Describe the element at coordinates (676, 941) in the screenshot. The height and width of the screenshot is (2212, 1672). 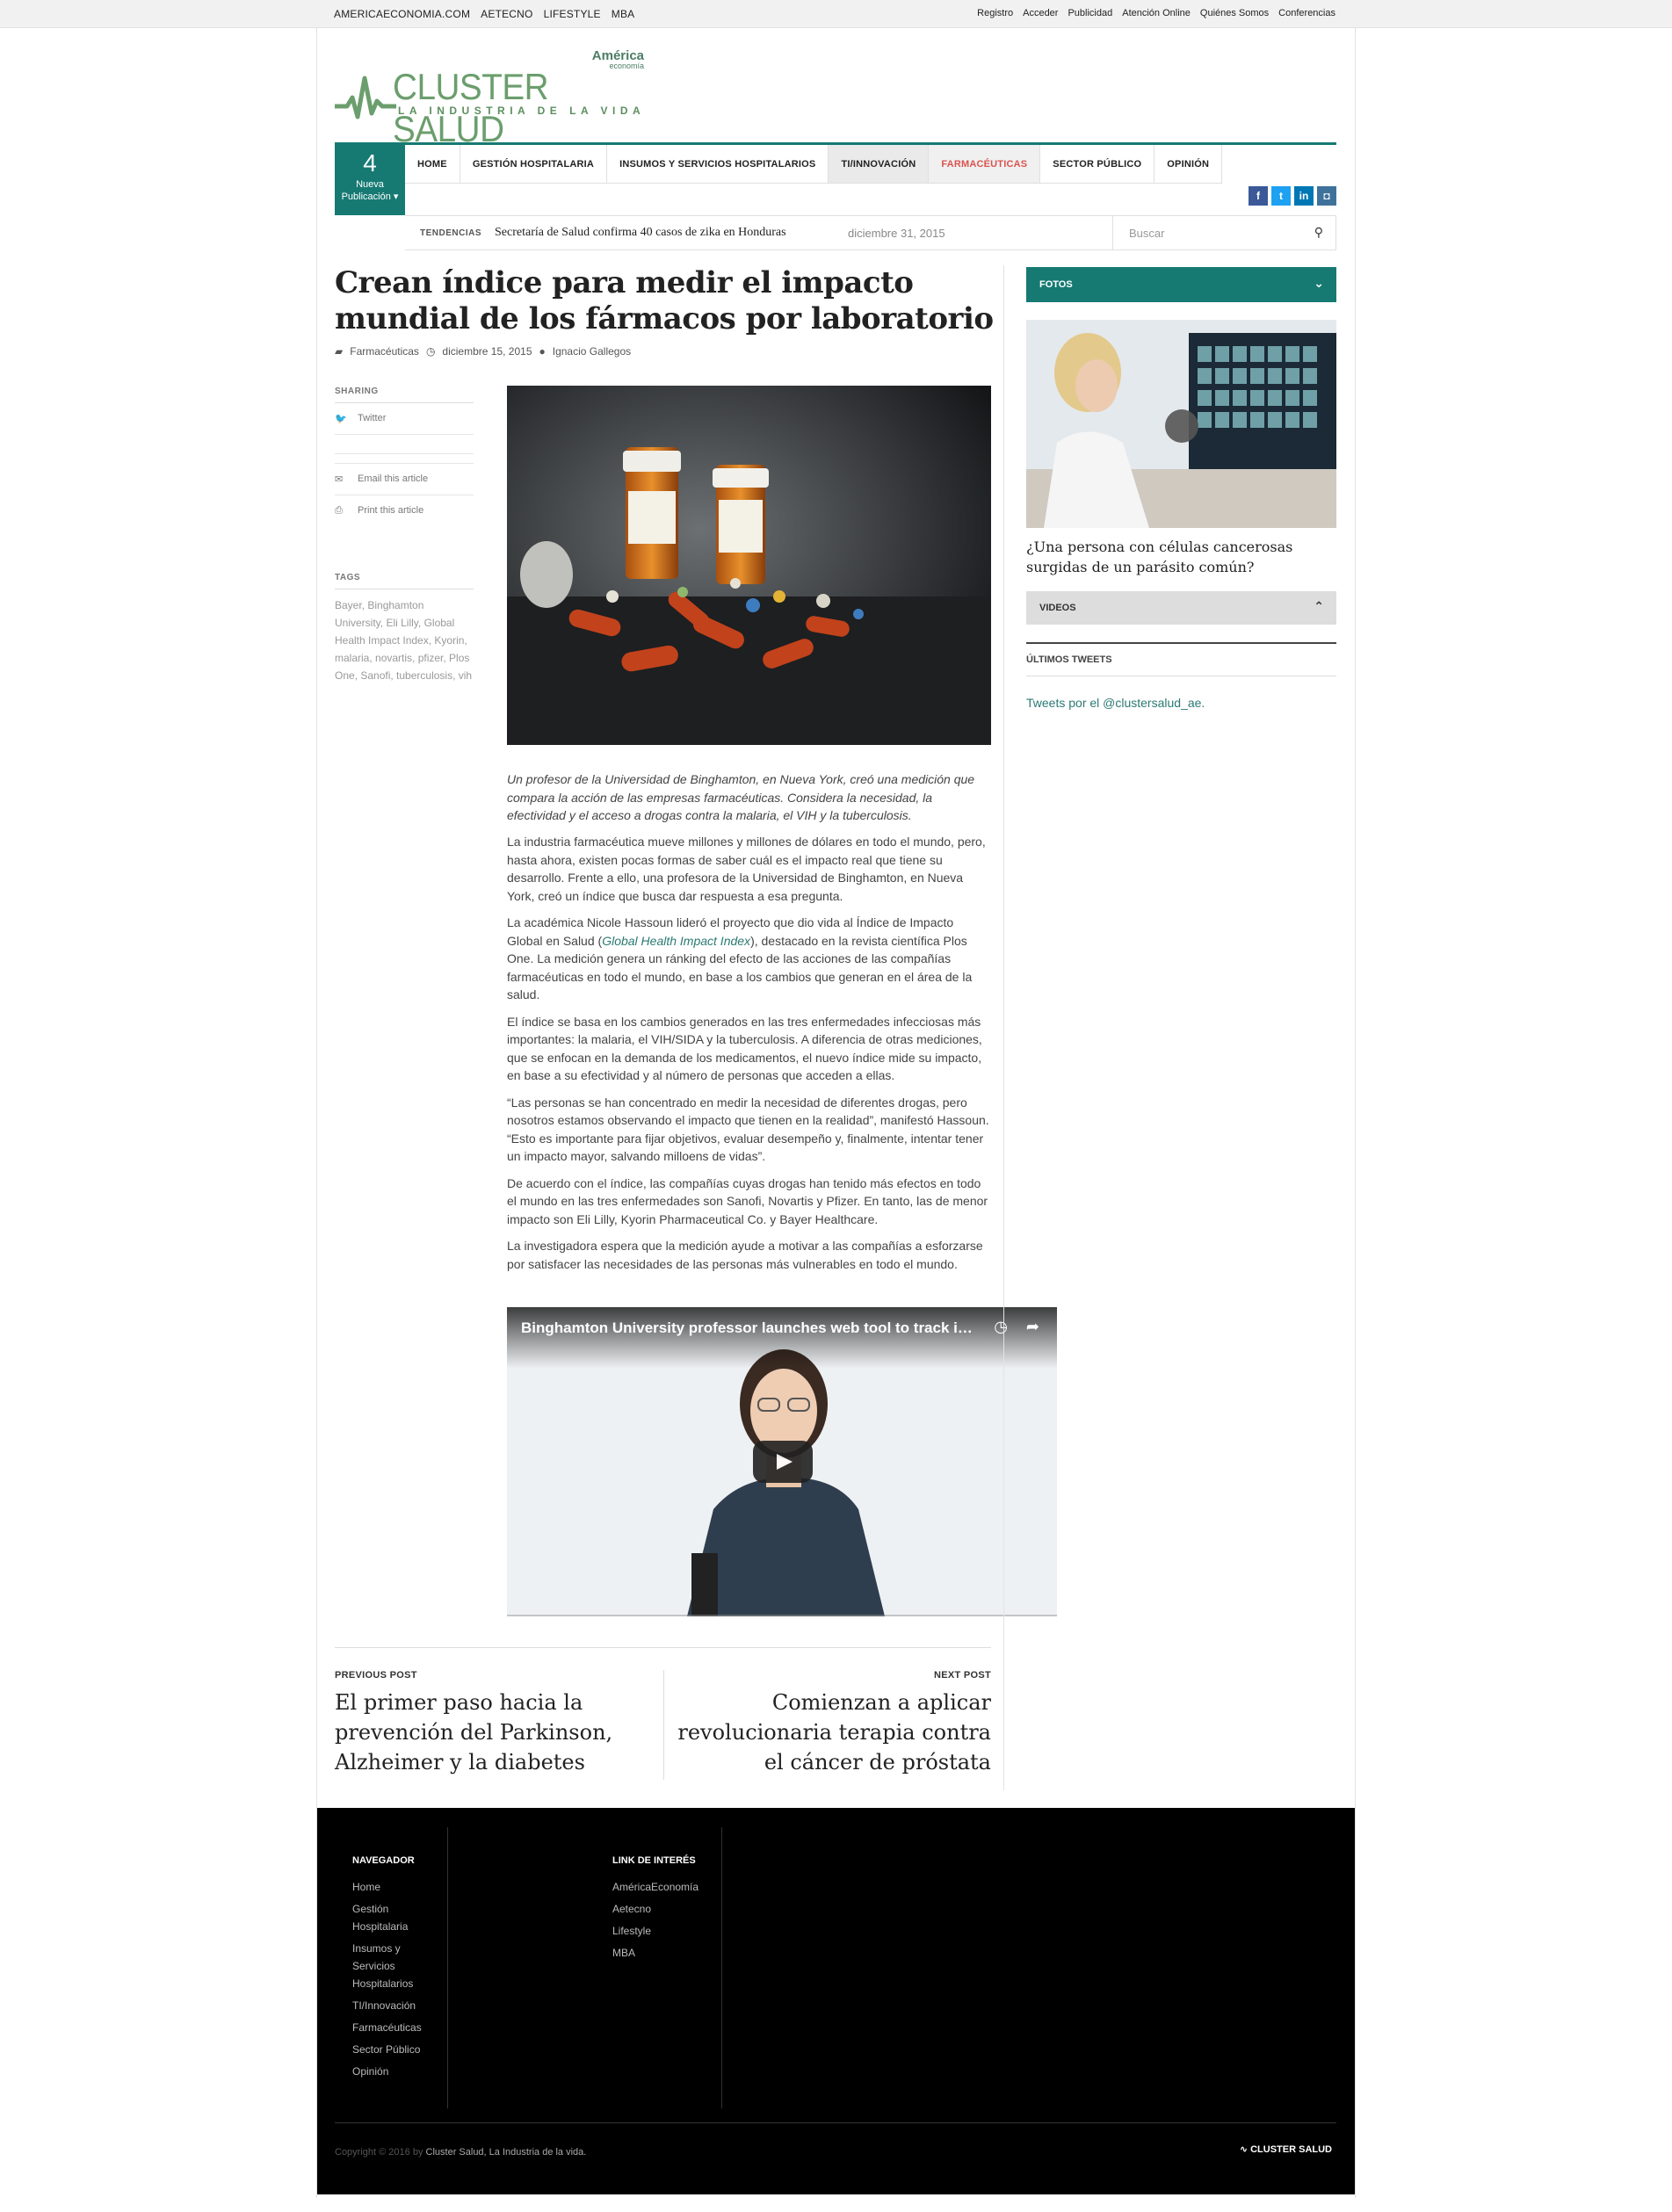
I see `global-health-impact-link: Global Health Impact Index` at that location.